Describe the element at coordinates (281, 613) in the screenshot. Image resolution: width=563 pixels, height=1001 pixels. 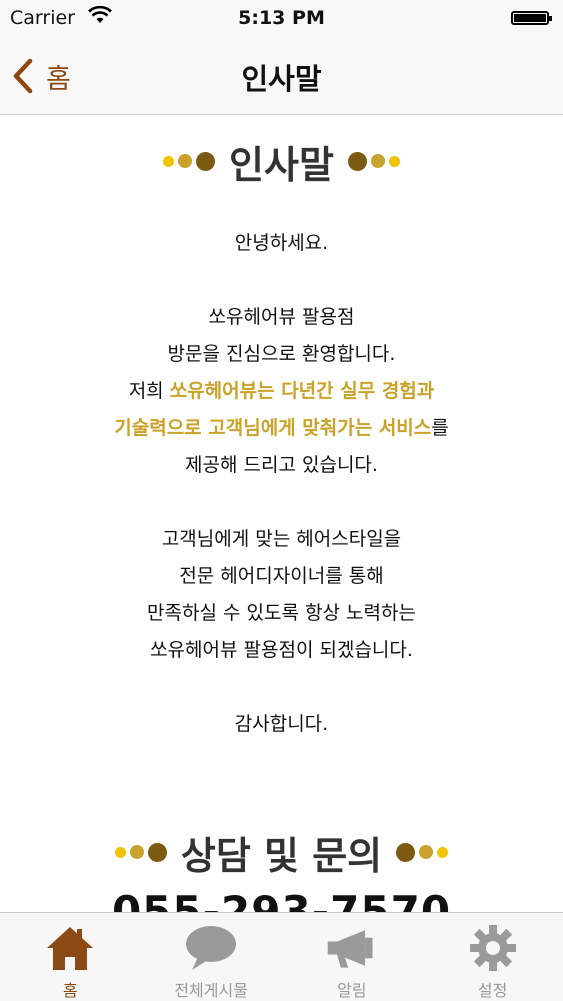
I see `greeting-line: 만족하실 수 있도록 항상 노력하는` at that location.